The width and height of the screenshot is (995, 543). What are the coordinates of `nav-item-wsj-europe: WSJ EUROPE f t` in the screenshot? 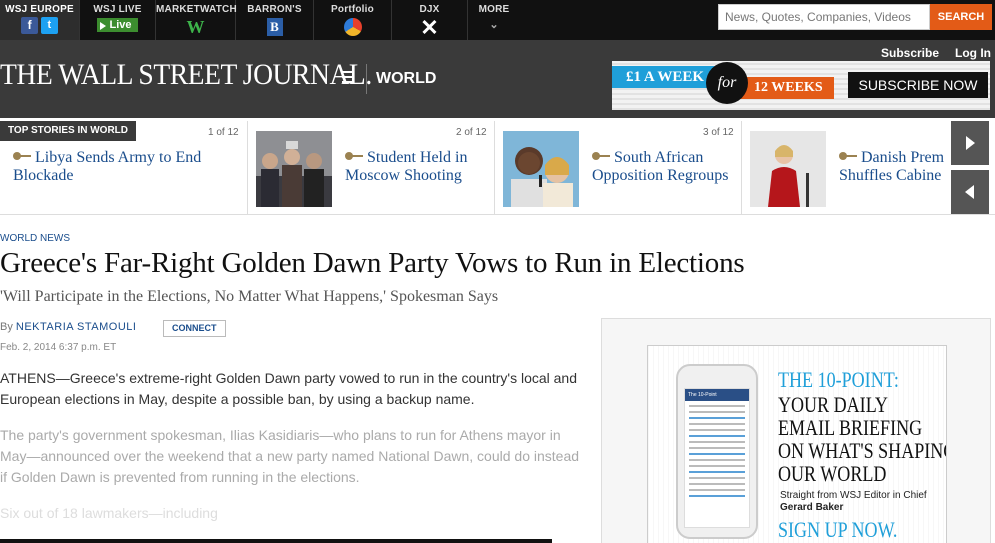 It's located at (40, 20).